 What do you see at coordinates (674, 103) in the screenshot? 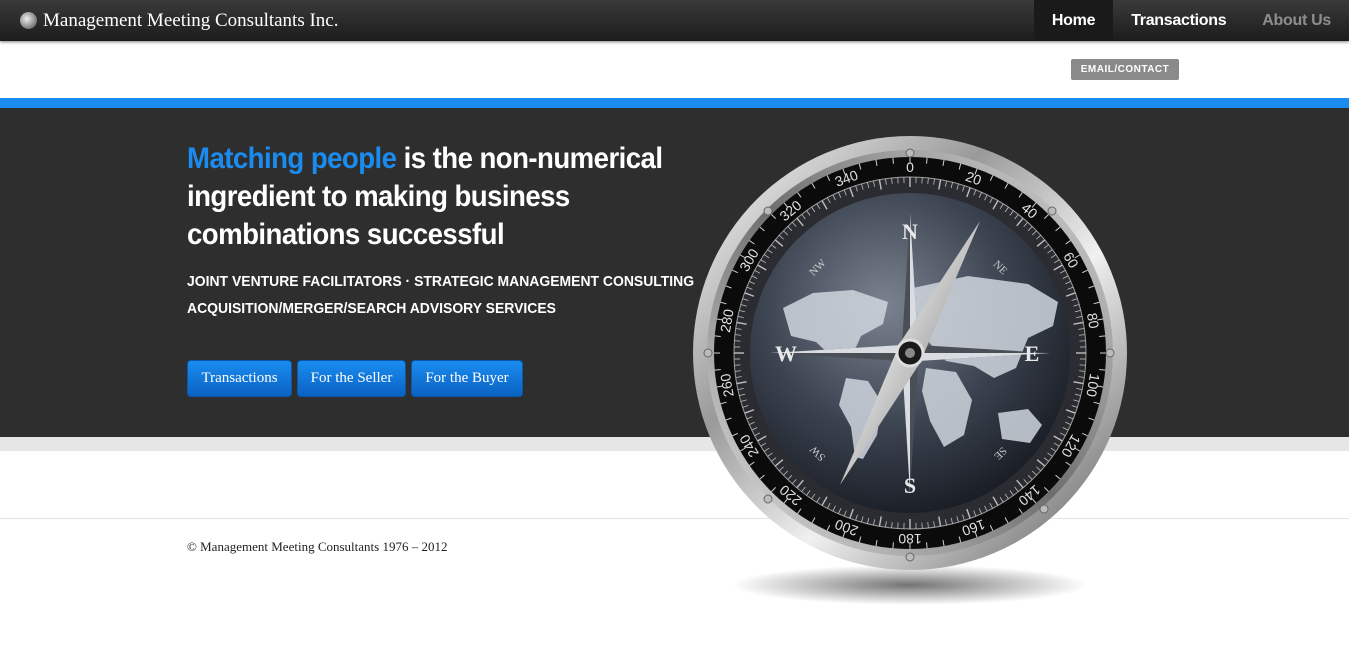
I see `accent-stripe` at bounding box center [674, 103].